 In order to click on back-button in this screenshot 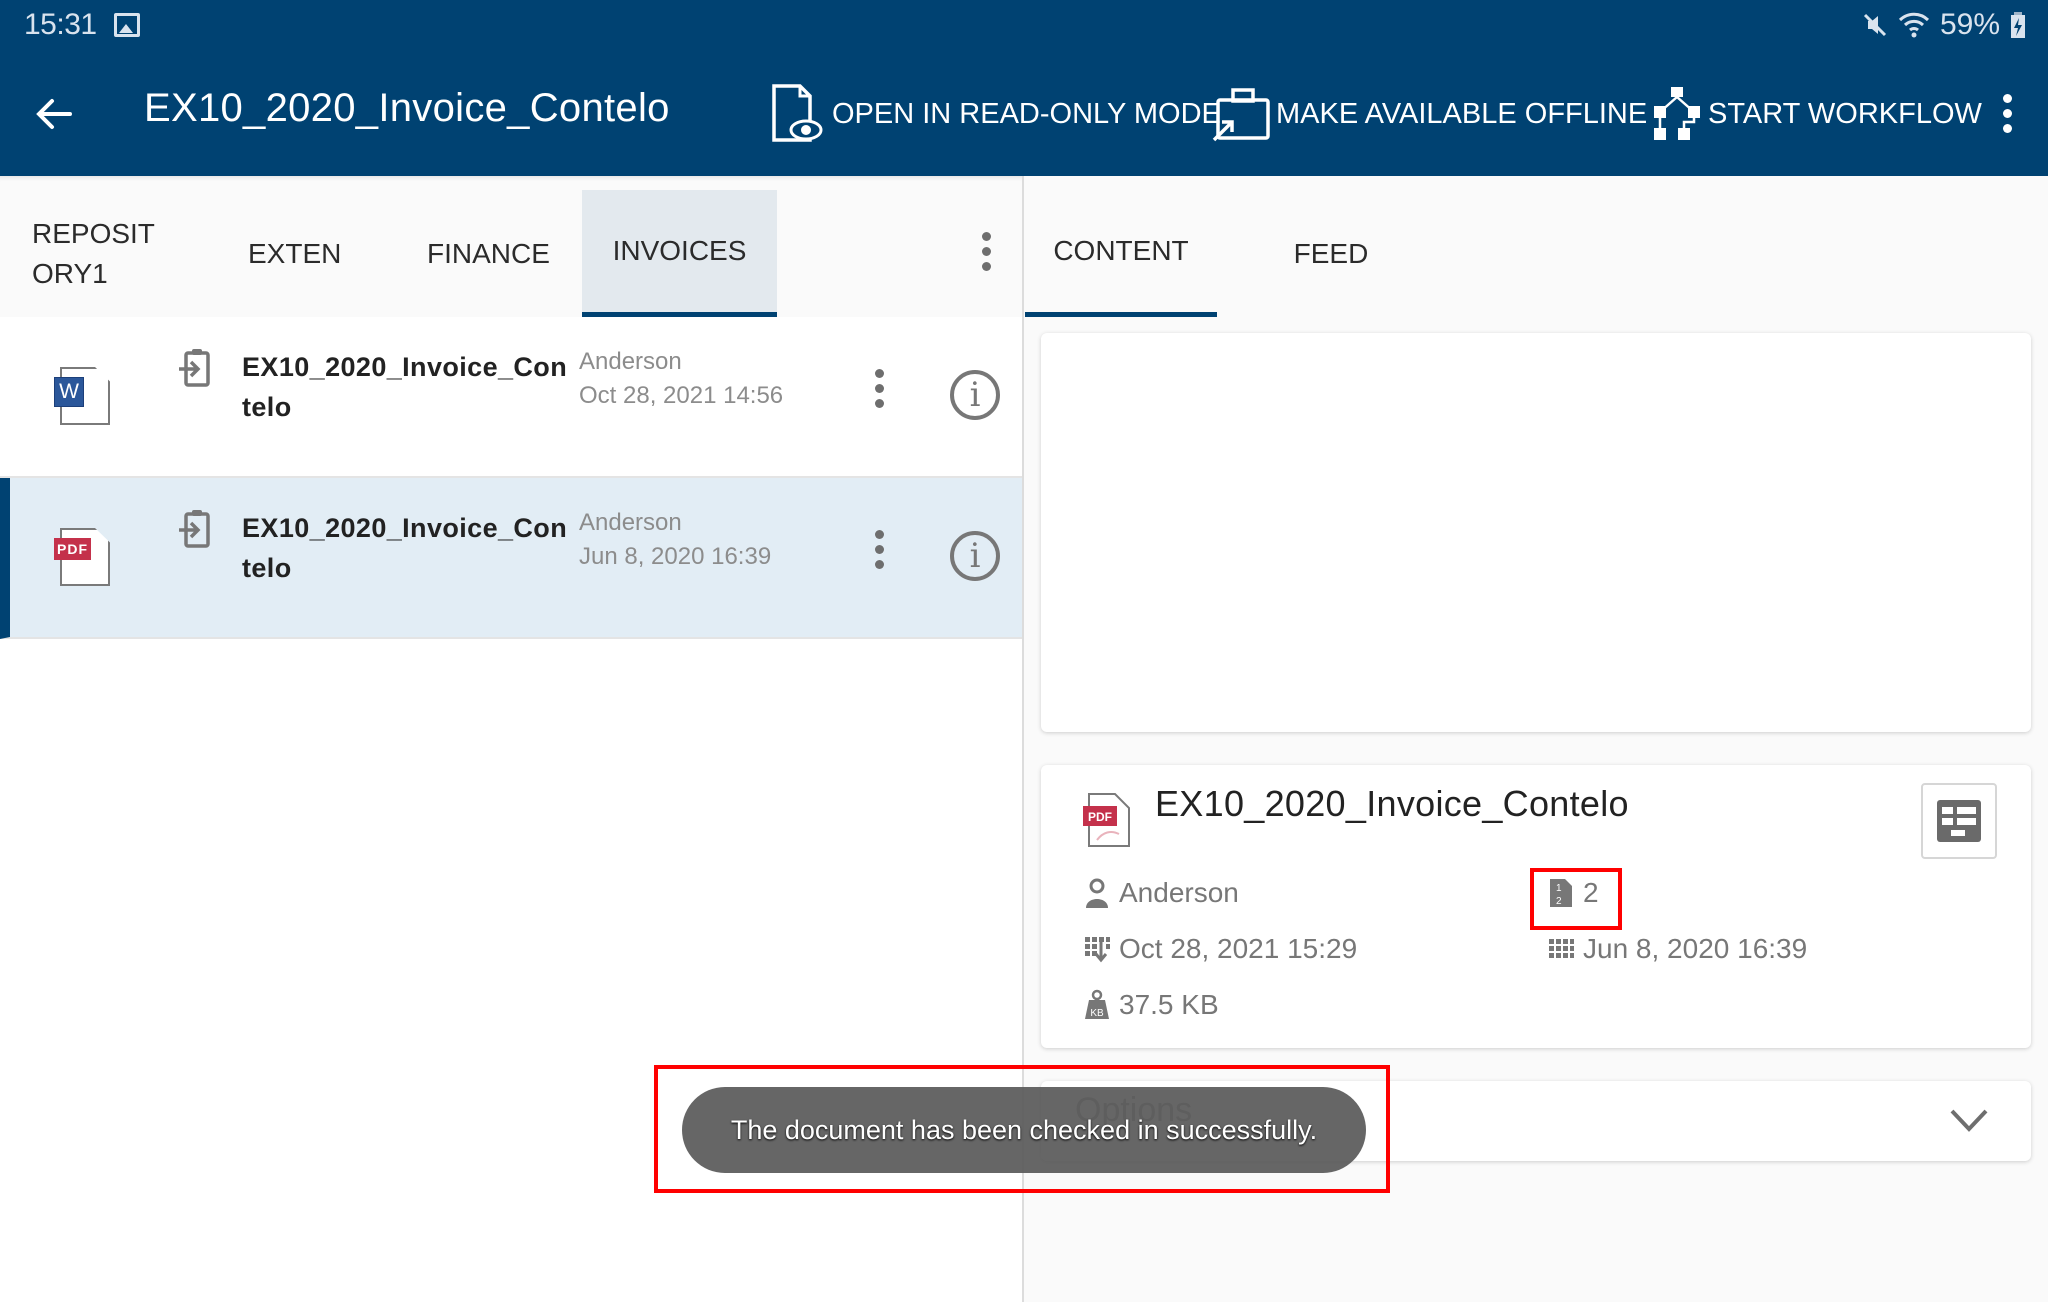, I will do `click(54, 114)`.